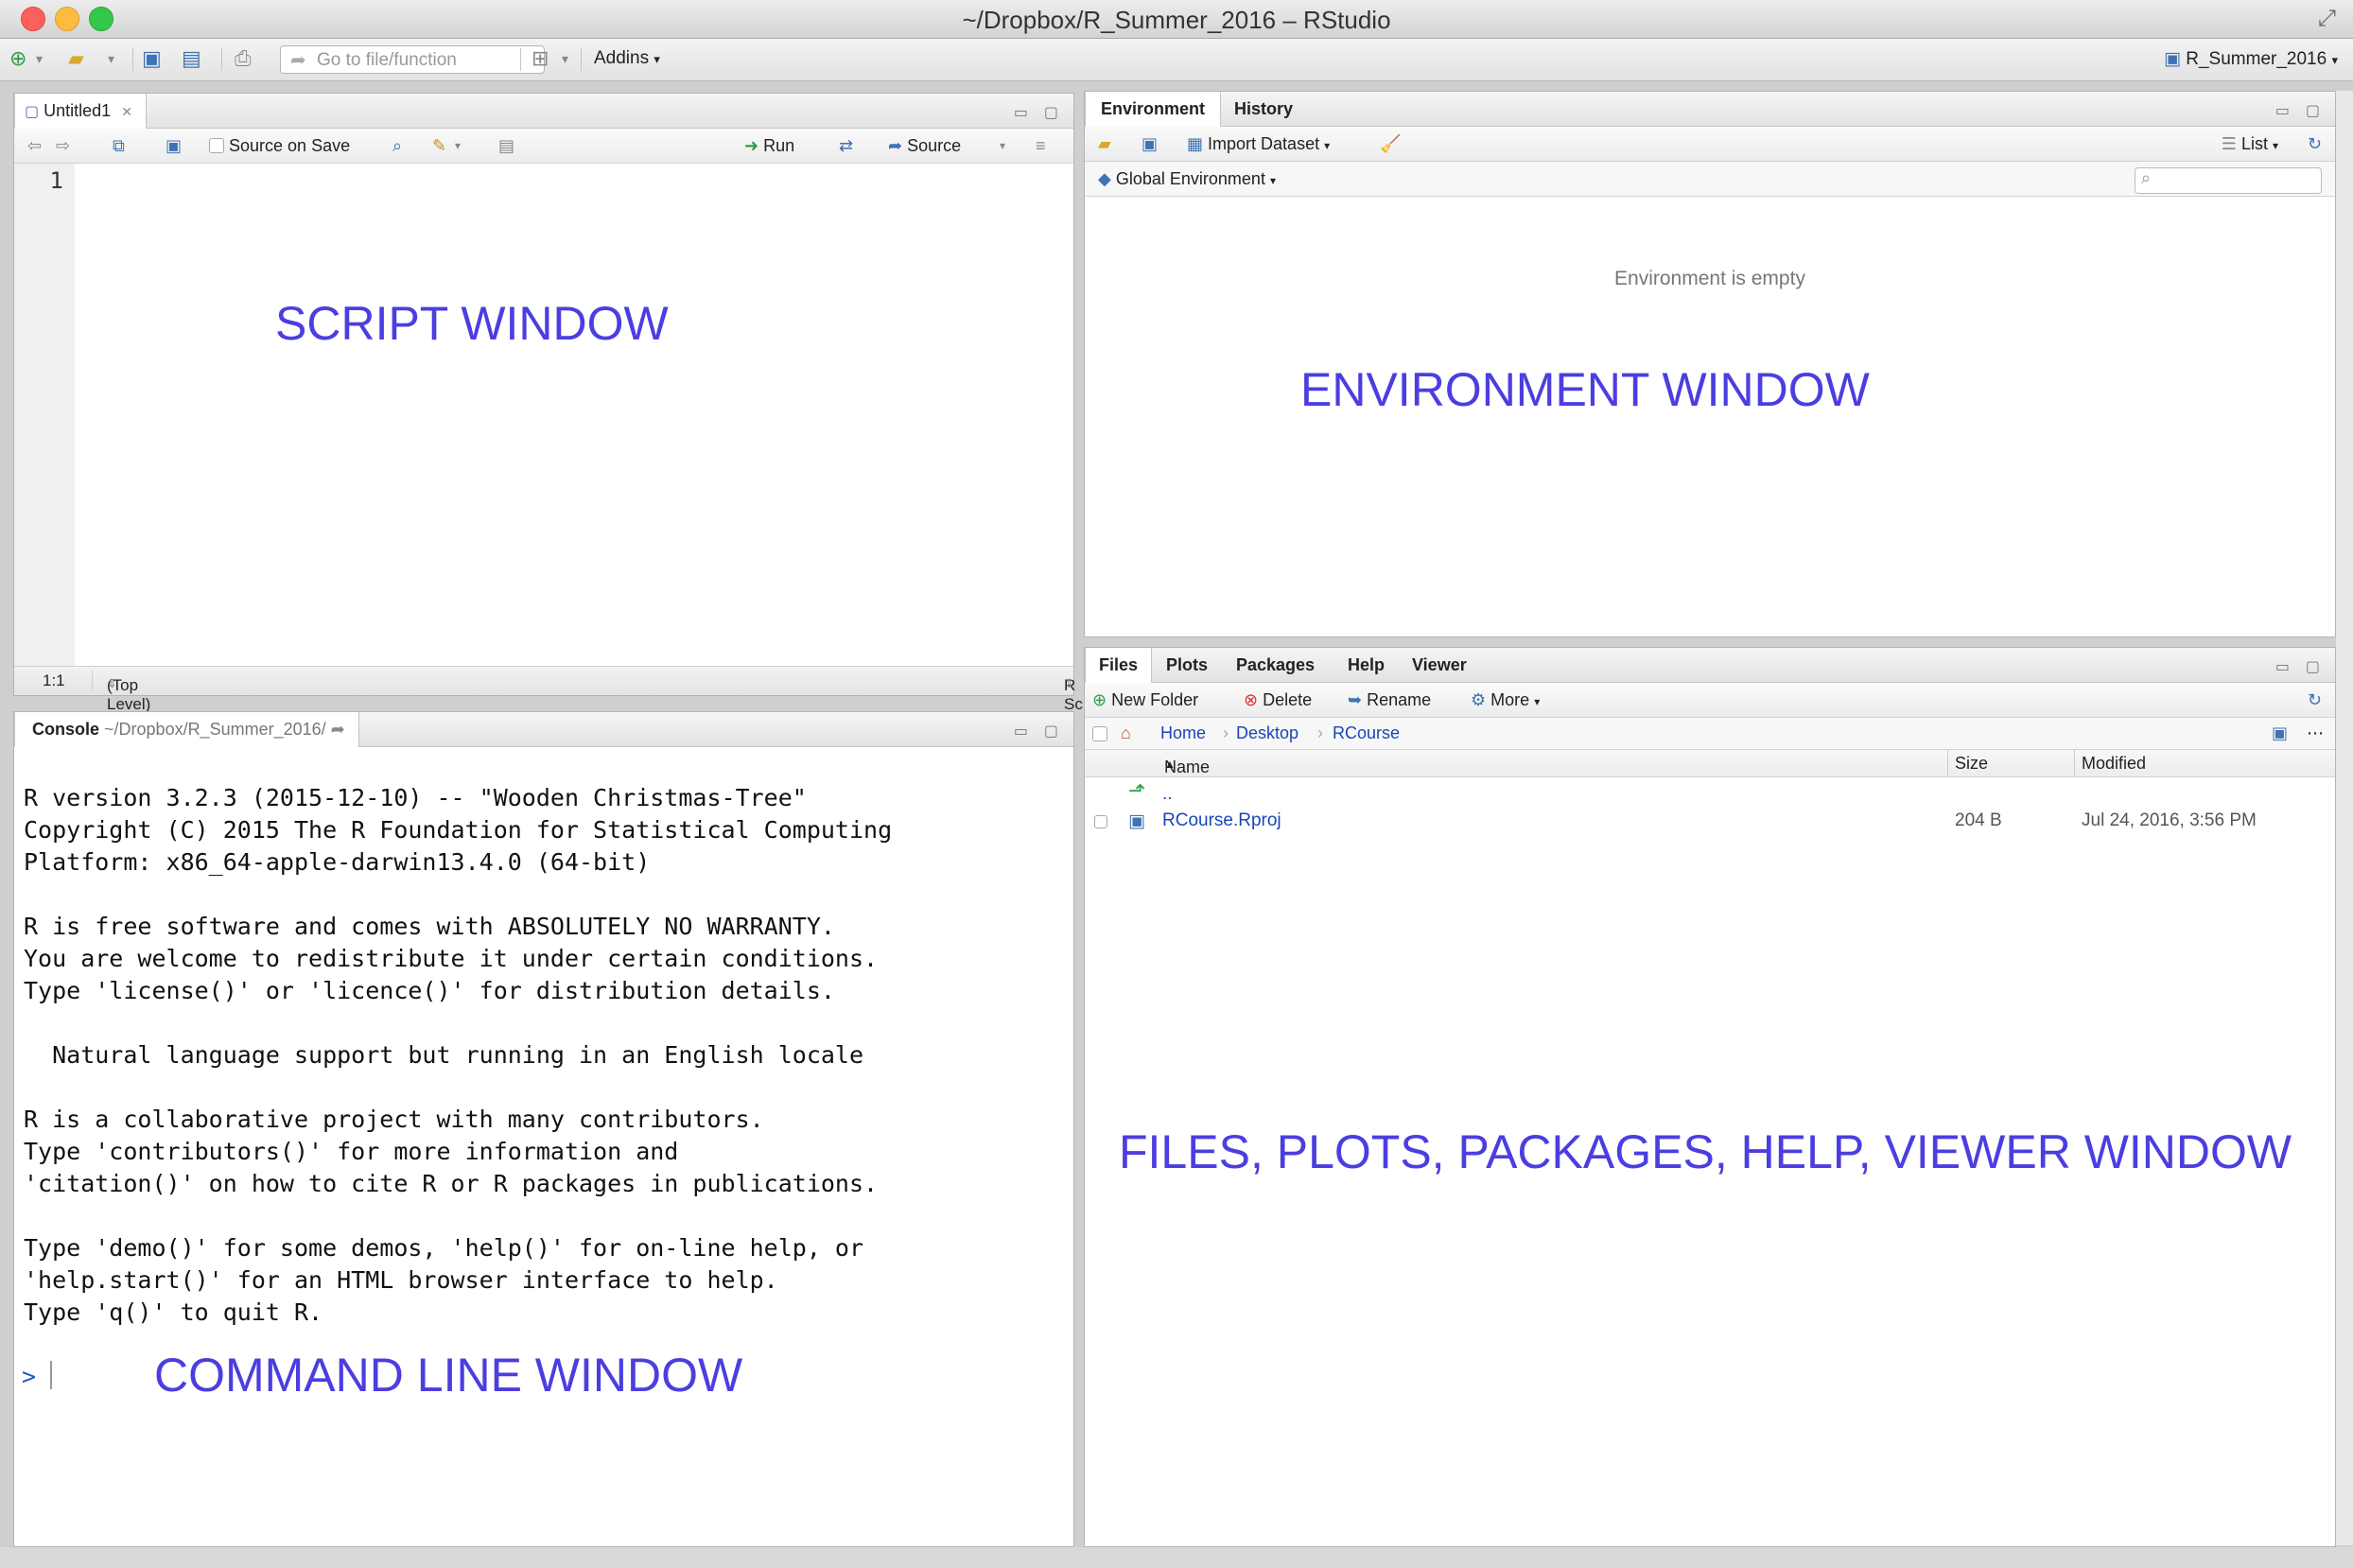  I want to click on tab-files: Files, so click(1119, 665).